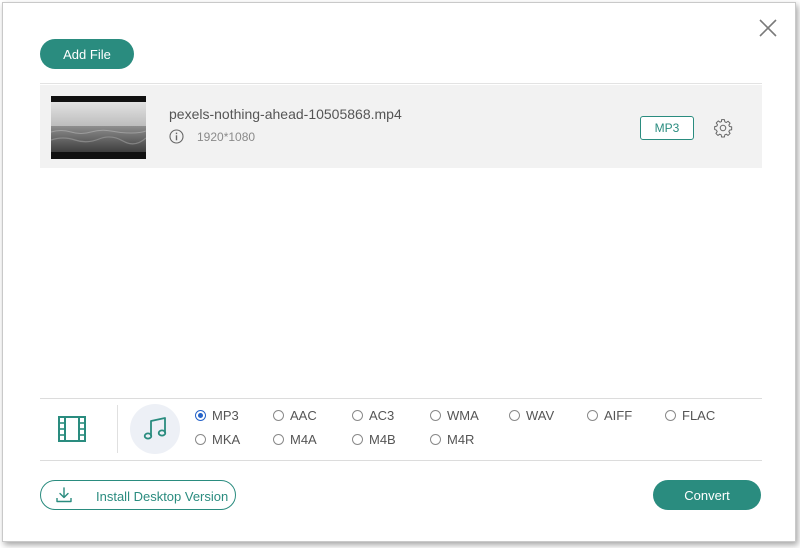 The image size is (800, 548). I want to click on convert-button: Convert, so click(707, 495).